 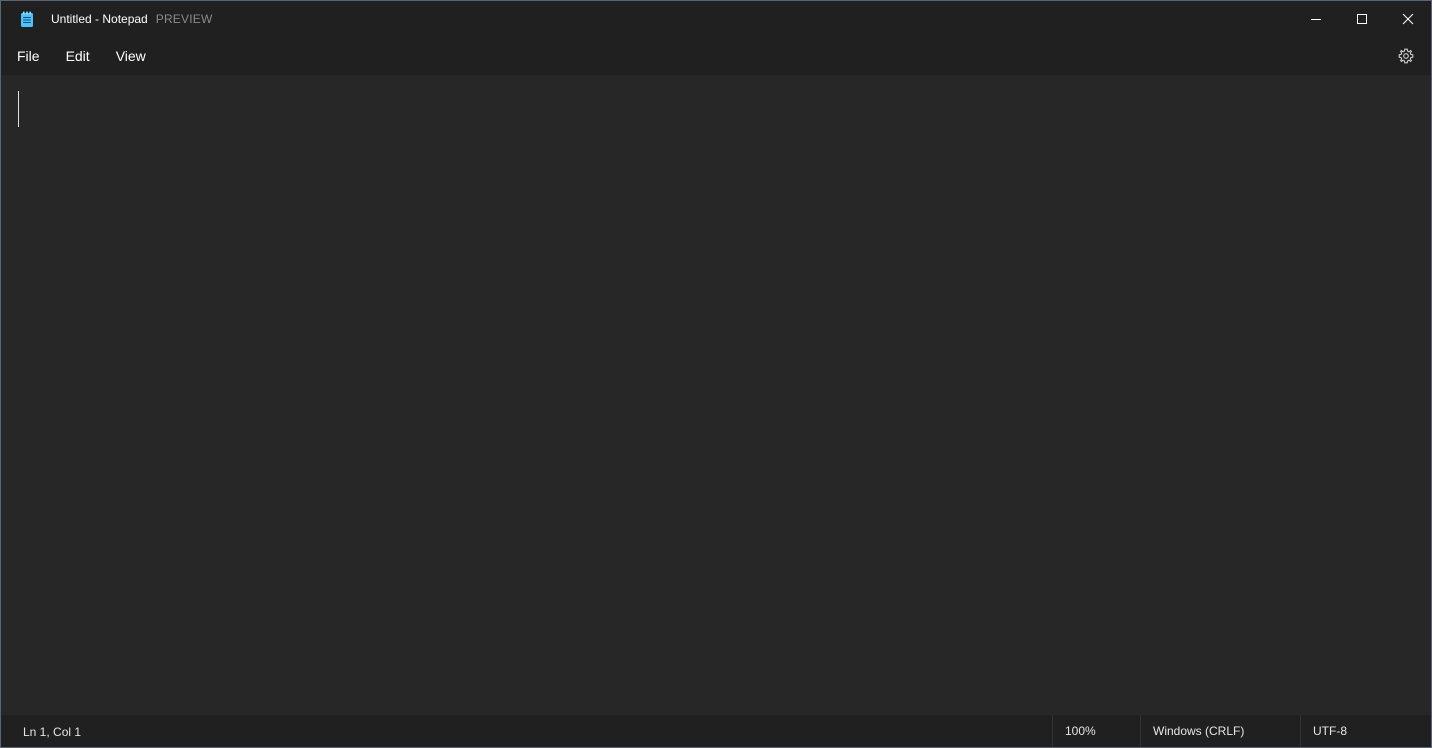 I want to click on menu-bar: File Edit View, so click(x=716, y=56).